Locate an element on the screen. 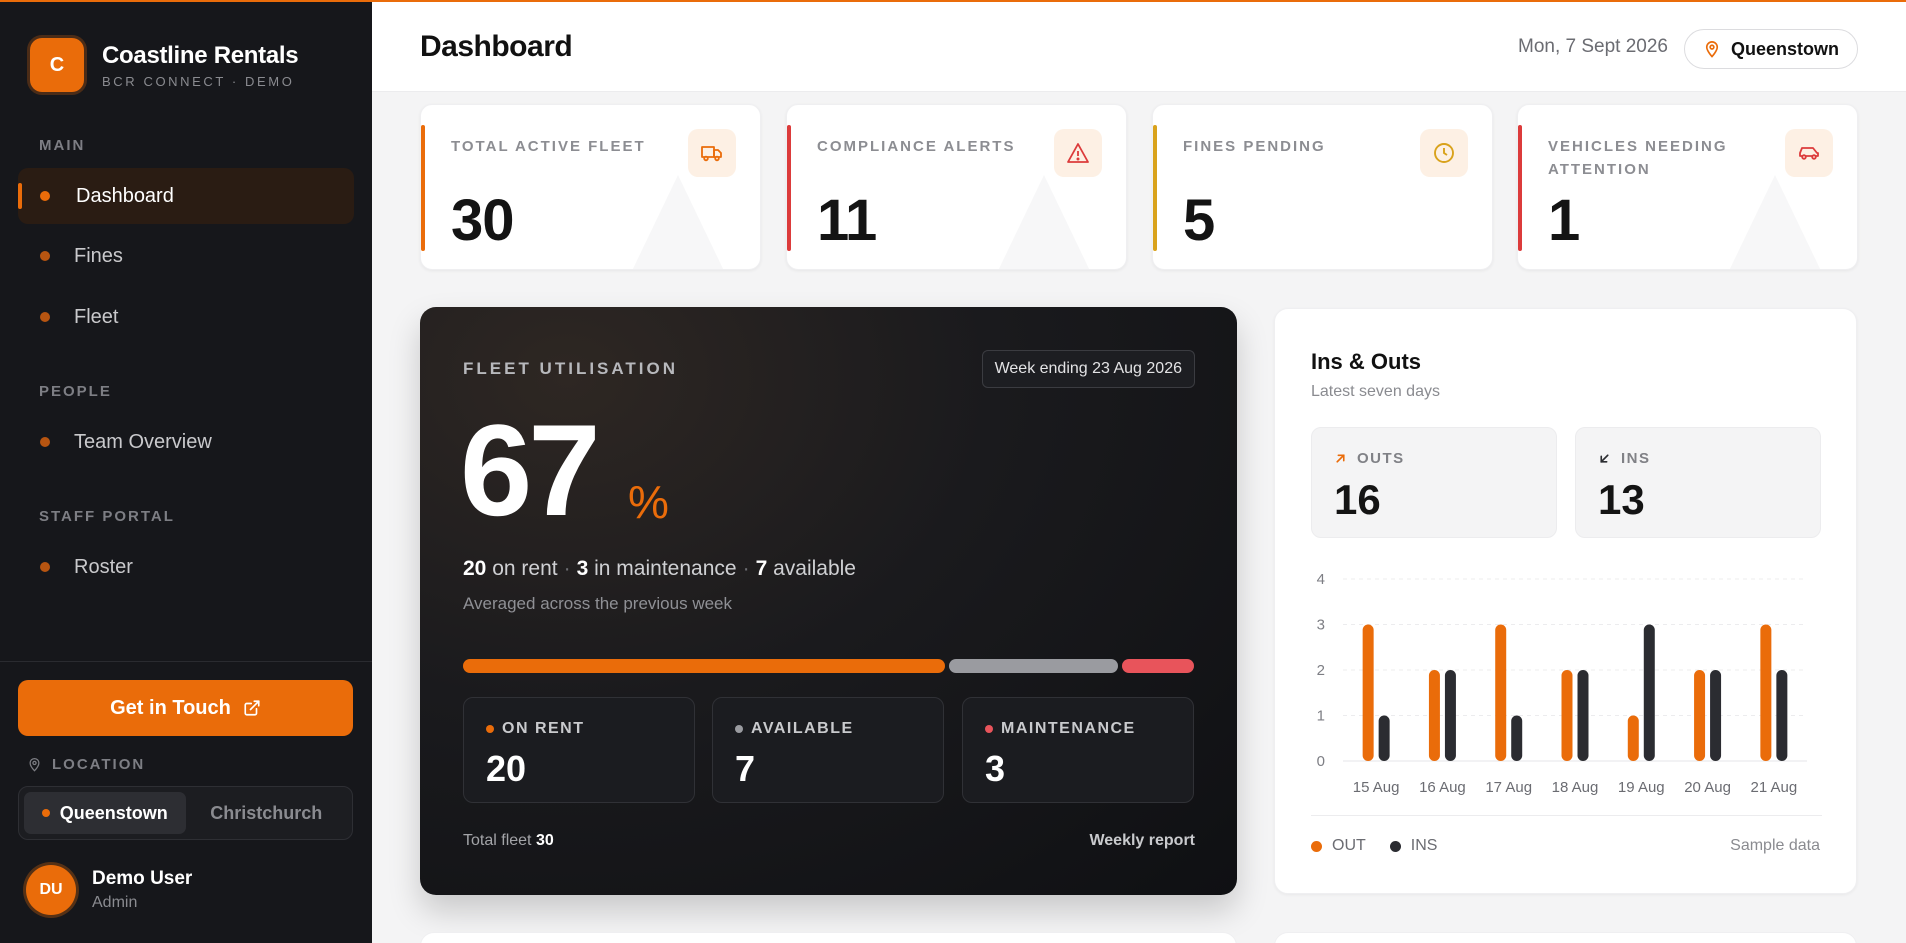 The height and width of the screenshot is (943, 1906). stat-label-text: MAINTENANCE is located at coordinates (1068, 728).